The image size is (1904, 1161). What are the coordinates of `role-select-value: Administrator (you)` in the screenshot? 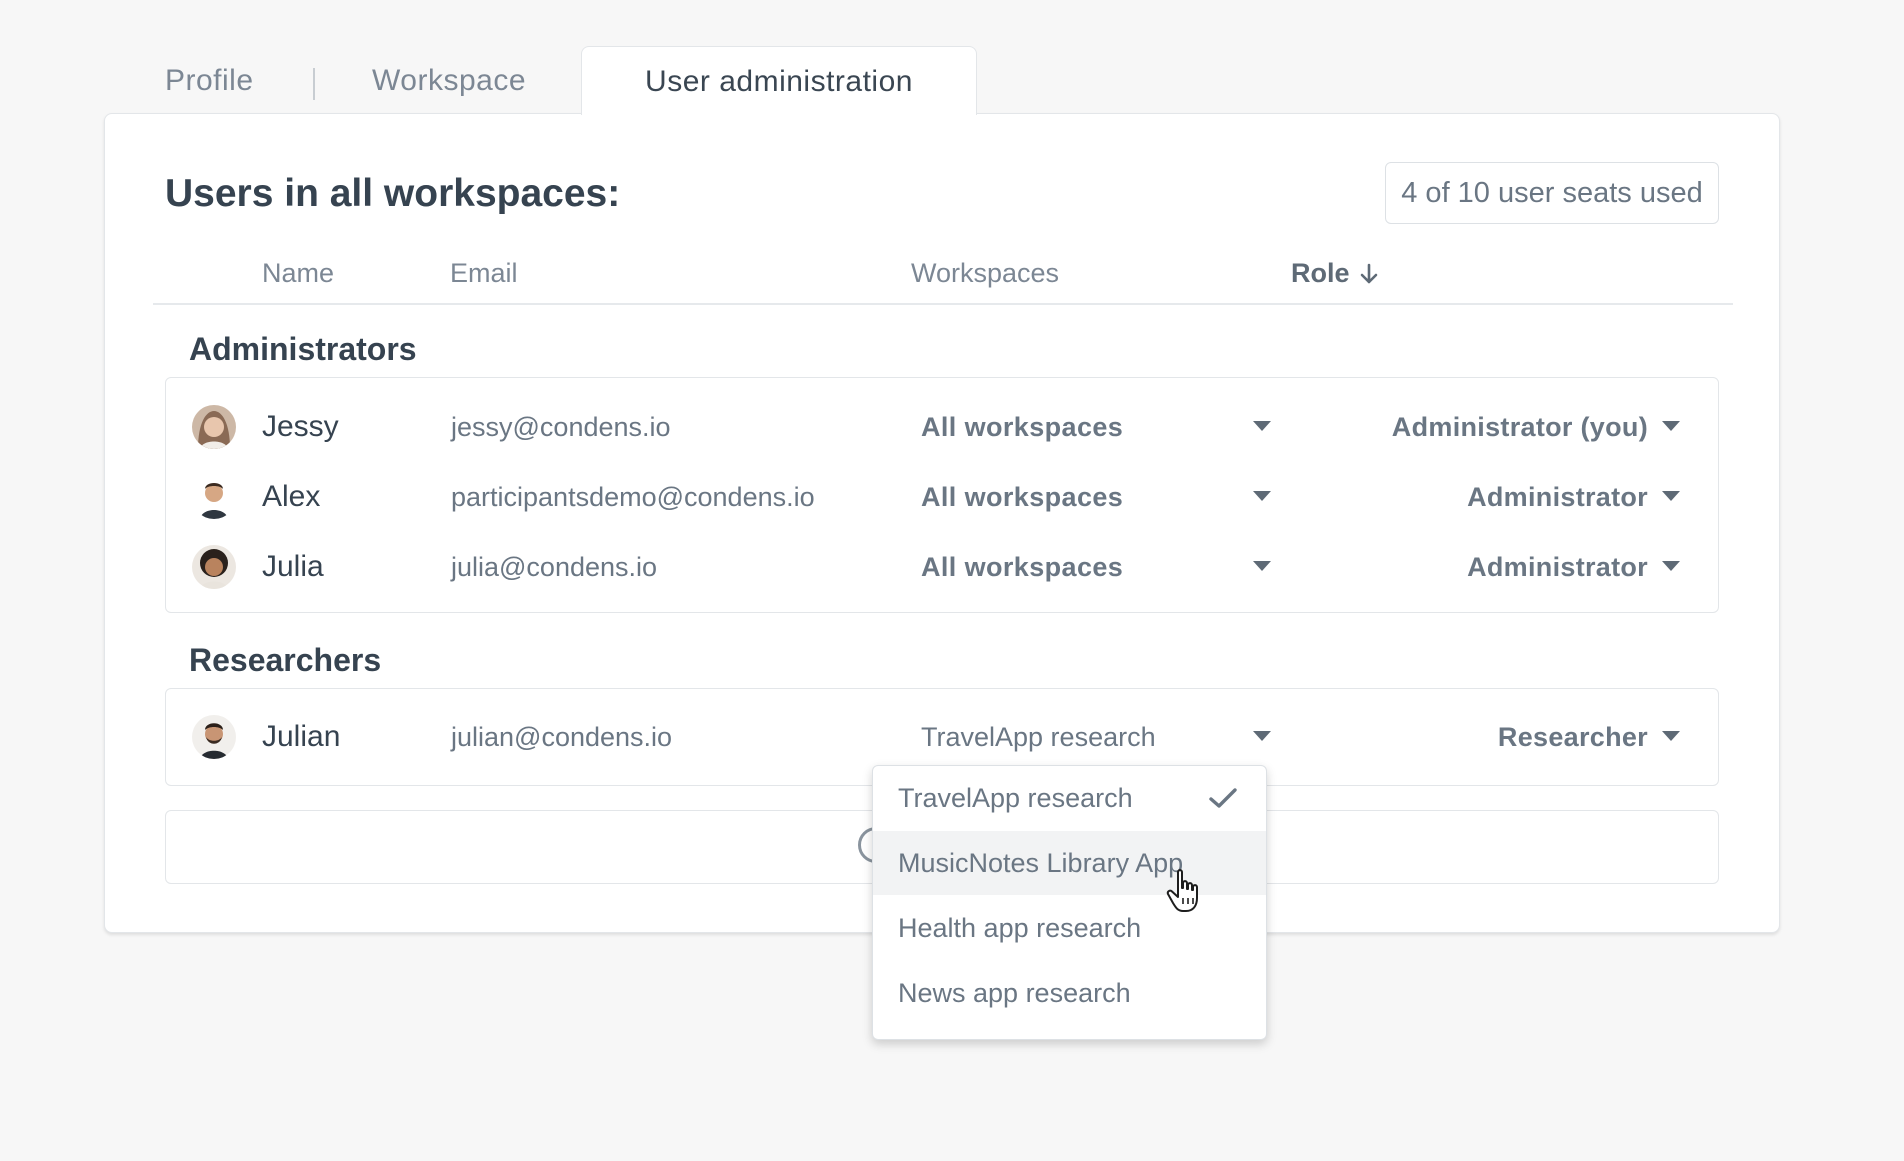 It's located at (1519, 427).